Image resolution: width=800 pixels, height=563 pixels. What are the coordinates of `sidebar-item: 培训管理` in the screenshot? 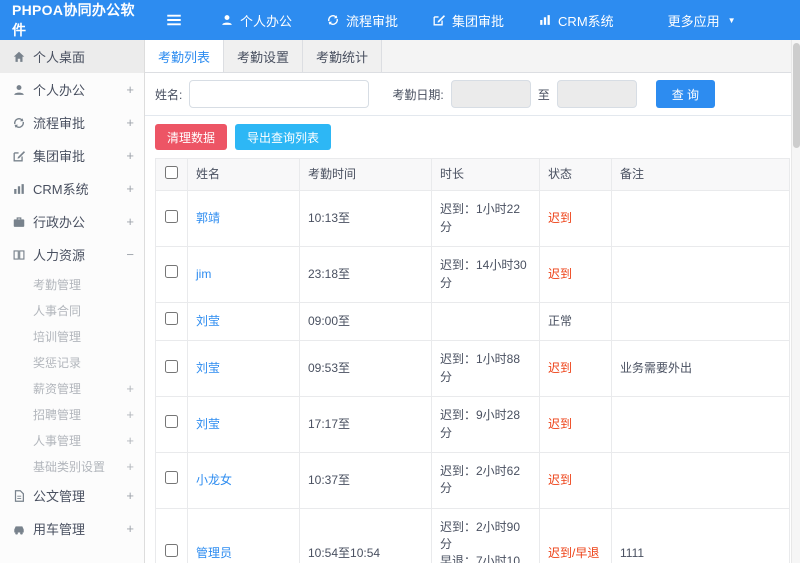 It's located at (72, 336).